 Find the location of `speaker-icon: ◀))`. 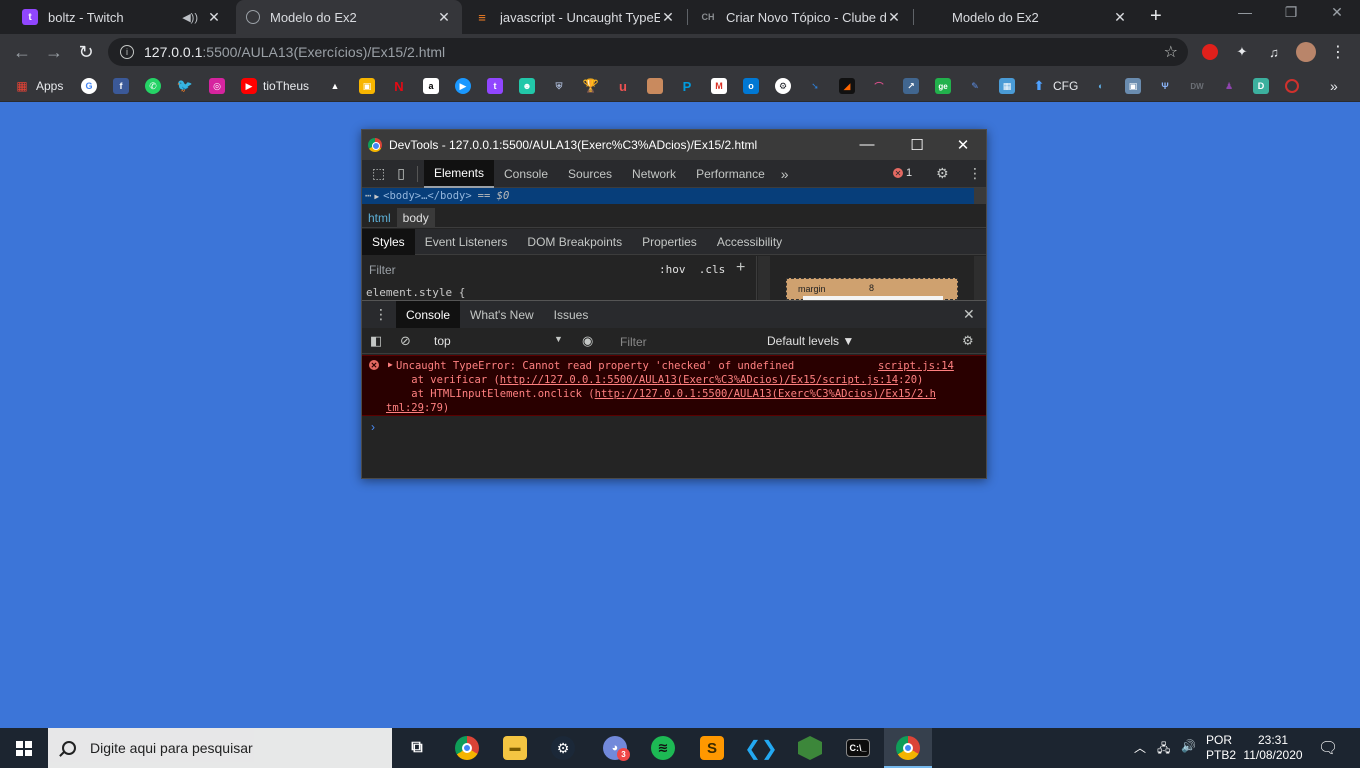

speaker-icon: ◀)) is located at coordinates (190, 17).